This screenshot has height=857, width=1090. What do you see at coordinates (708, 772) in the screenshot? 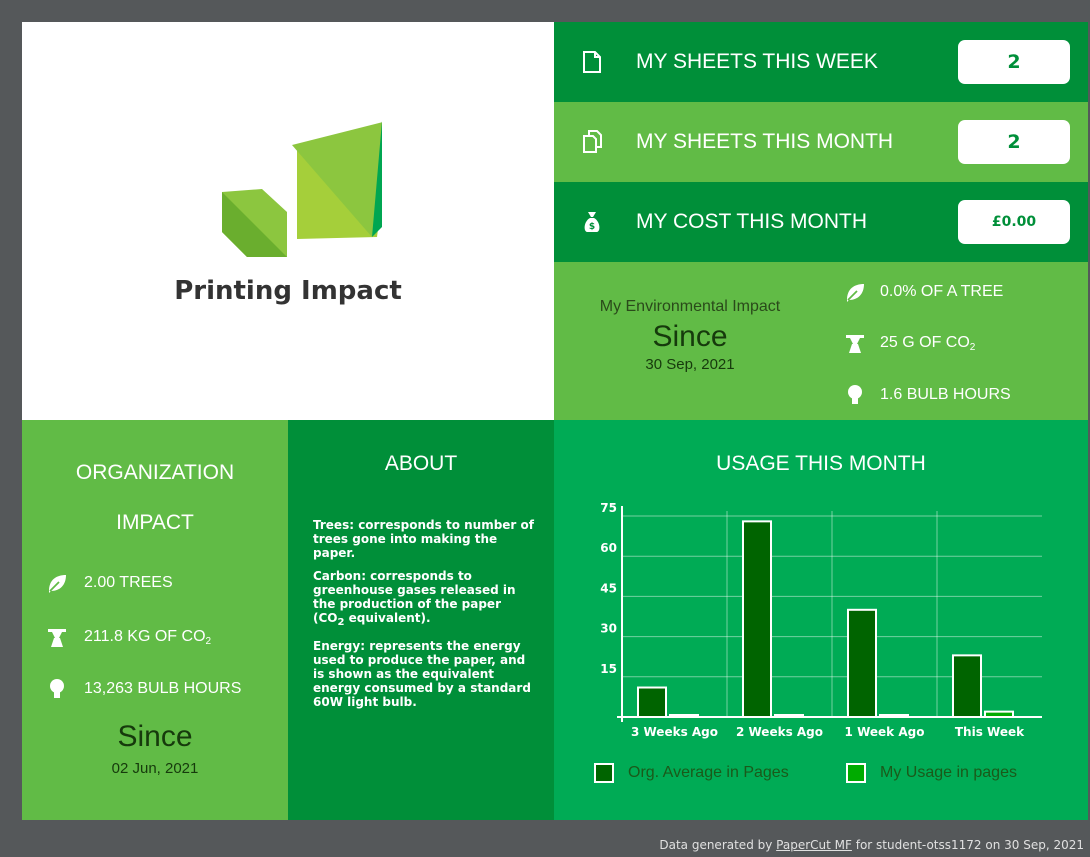
I see `legend-label-org: Org. Average in Pages` at bounding box center [708, 772].